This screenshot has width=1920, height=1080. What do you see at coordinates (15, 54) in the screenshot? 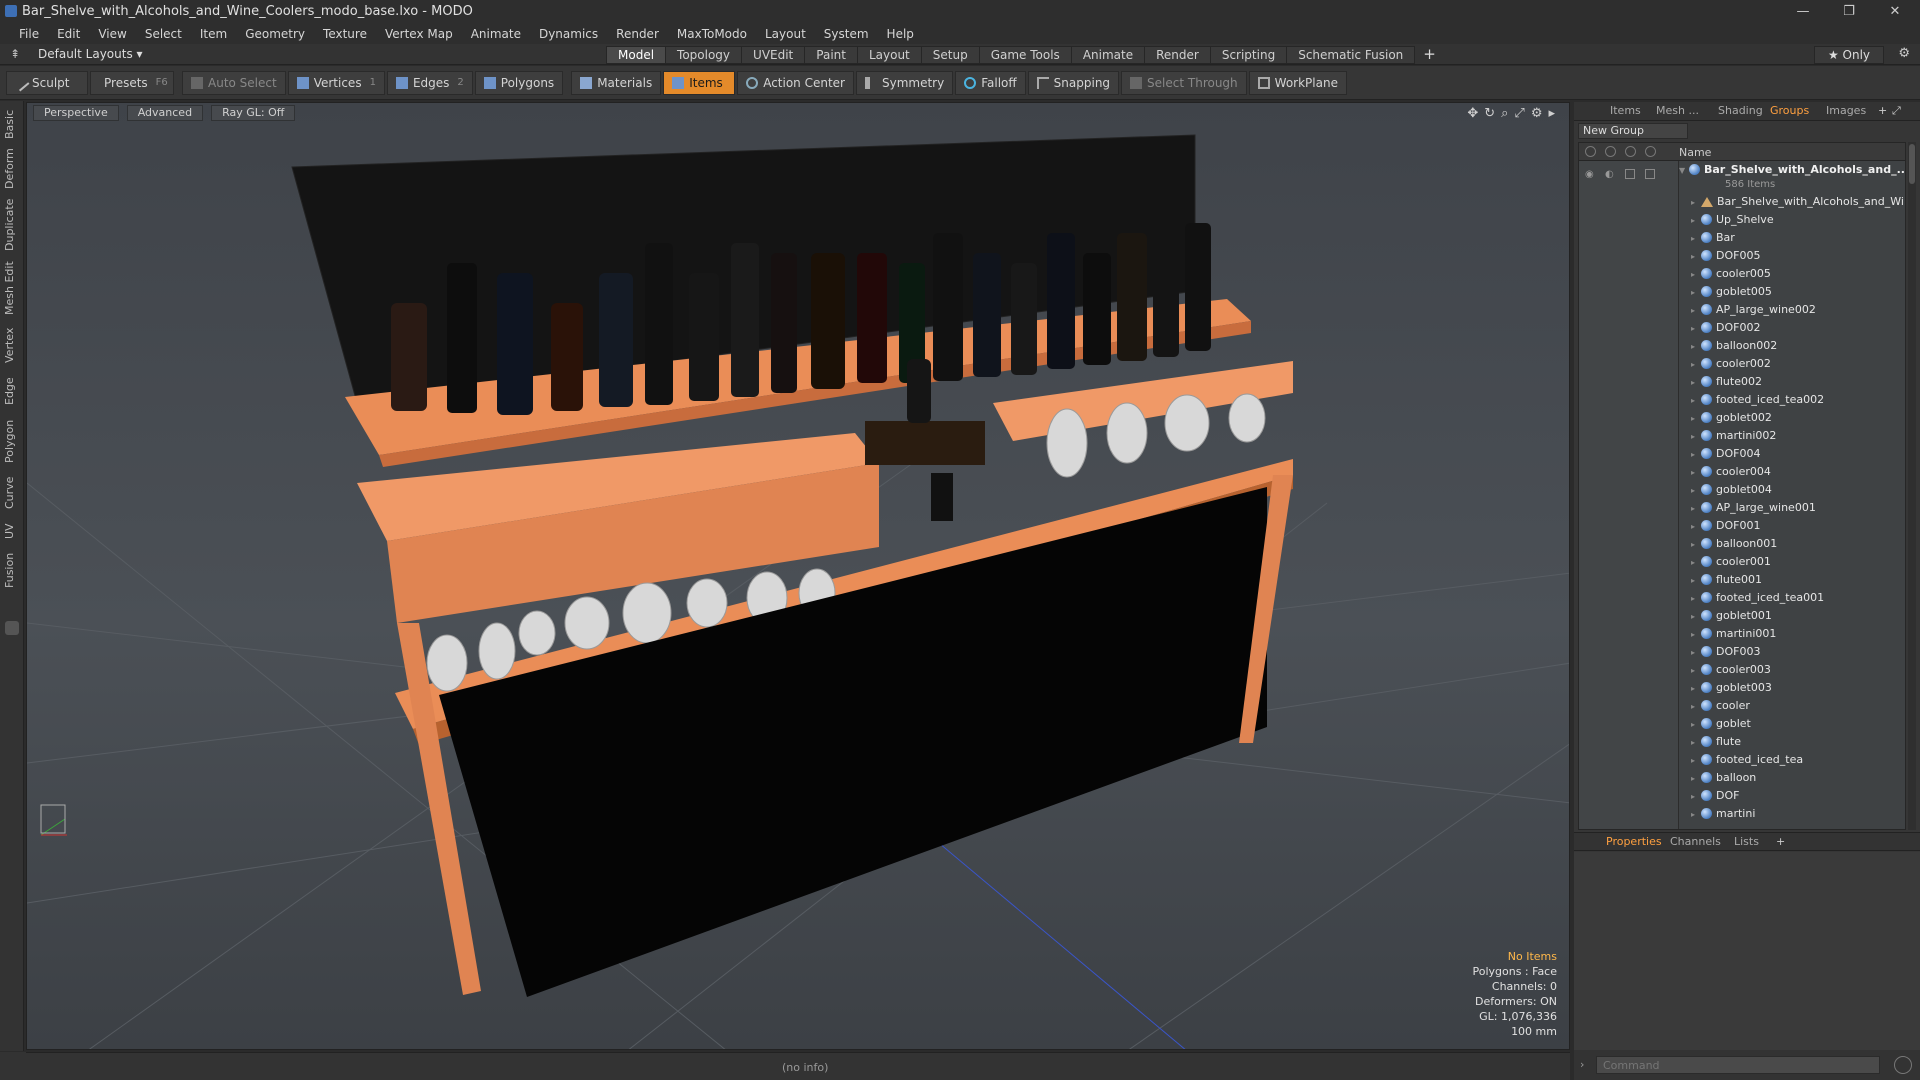
I see `layout-expand-icon: ⇞` at bounding box center [15, 54].